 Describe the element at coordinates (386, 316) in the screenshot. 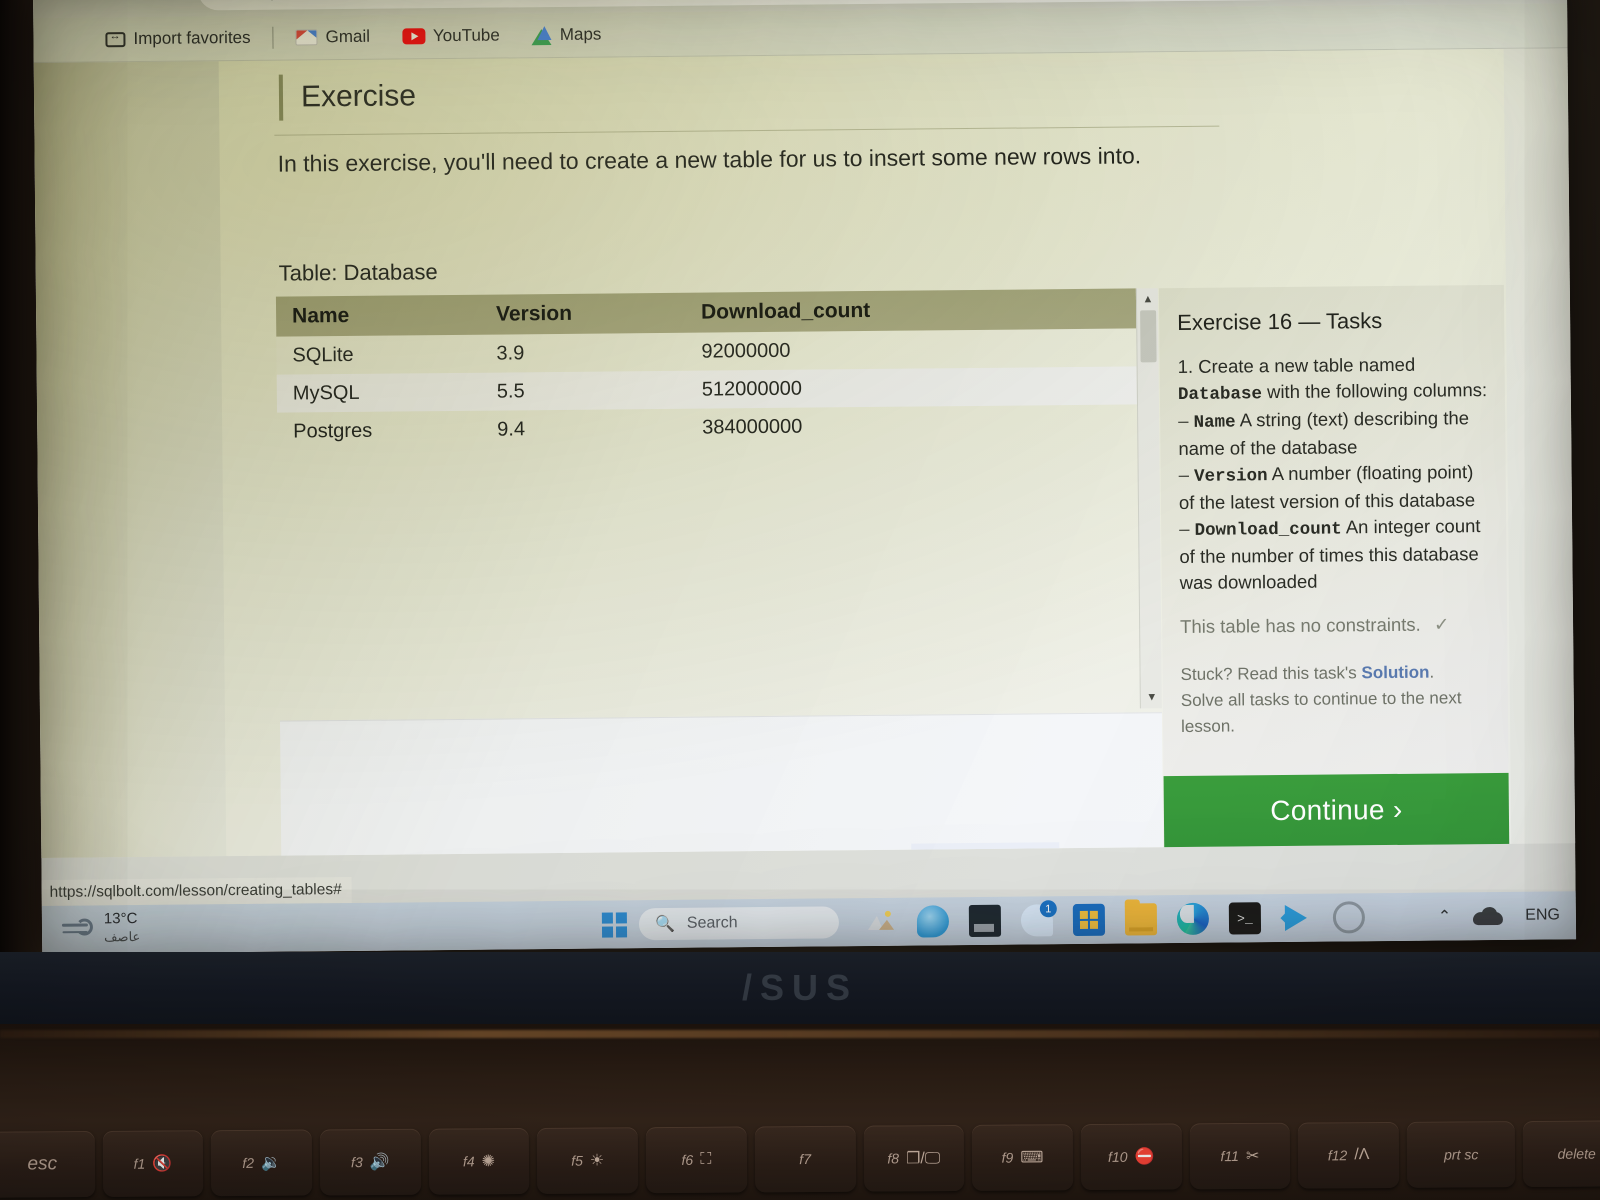

I see `column-header-name: Name` at that location.